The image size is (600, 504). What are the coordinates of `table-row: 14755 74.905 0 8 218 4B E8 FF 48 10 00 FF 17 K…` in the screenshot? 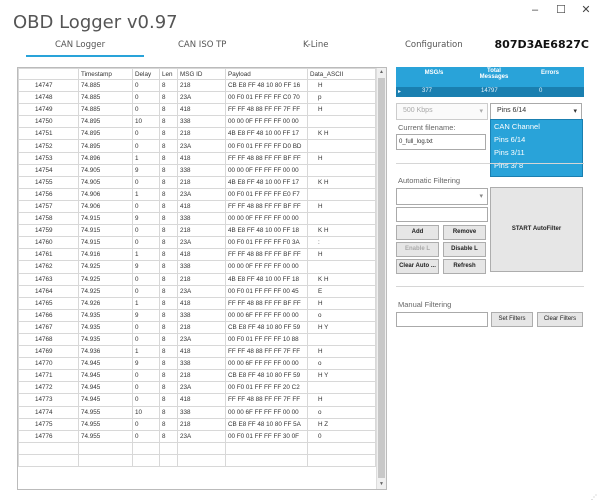 It's located at (197, 182).